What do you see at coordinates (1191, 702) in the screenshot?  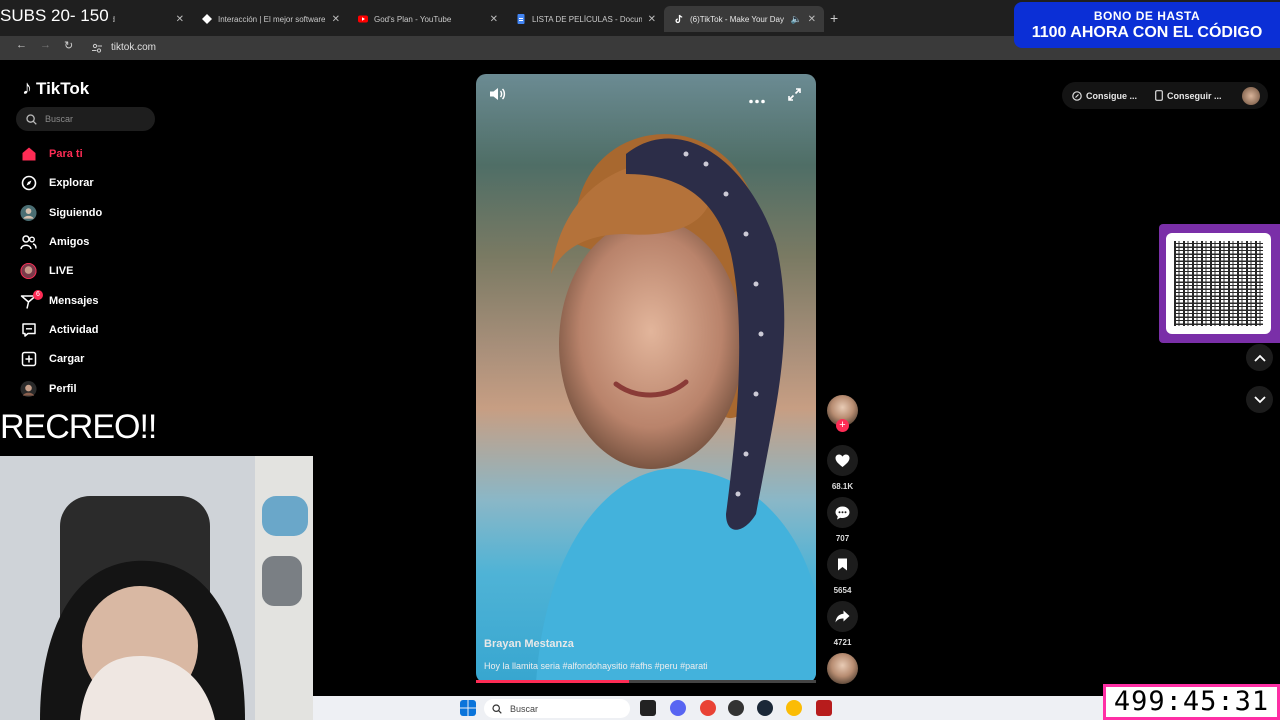 I see `subathon-timer: 499:45:31` at bounding box center [1191, 702].